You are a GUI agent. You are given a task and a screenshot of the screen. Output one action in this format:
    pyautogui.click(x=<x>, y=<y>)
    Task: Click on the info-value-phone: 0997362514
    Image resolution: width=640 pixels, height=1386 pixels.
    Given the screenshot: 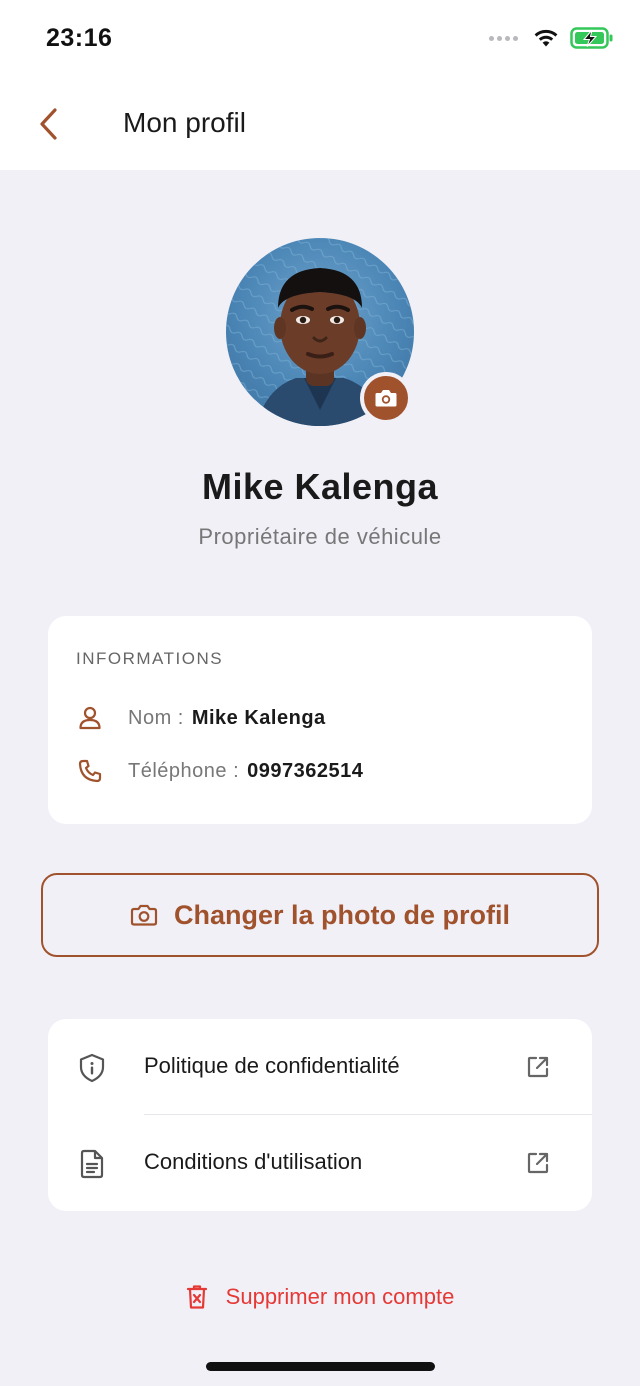 What is the action you would take?
    pyautogui.click(x=305, y=770)
    